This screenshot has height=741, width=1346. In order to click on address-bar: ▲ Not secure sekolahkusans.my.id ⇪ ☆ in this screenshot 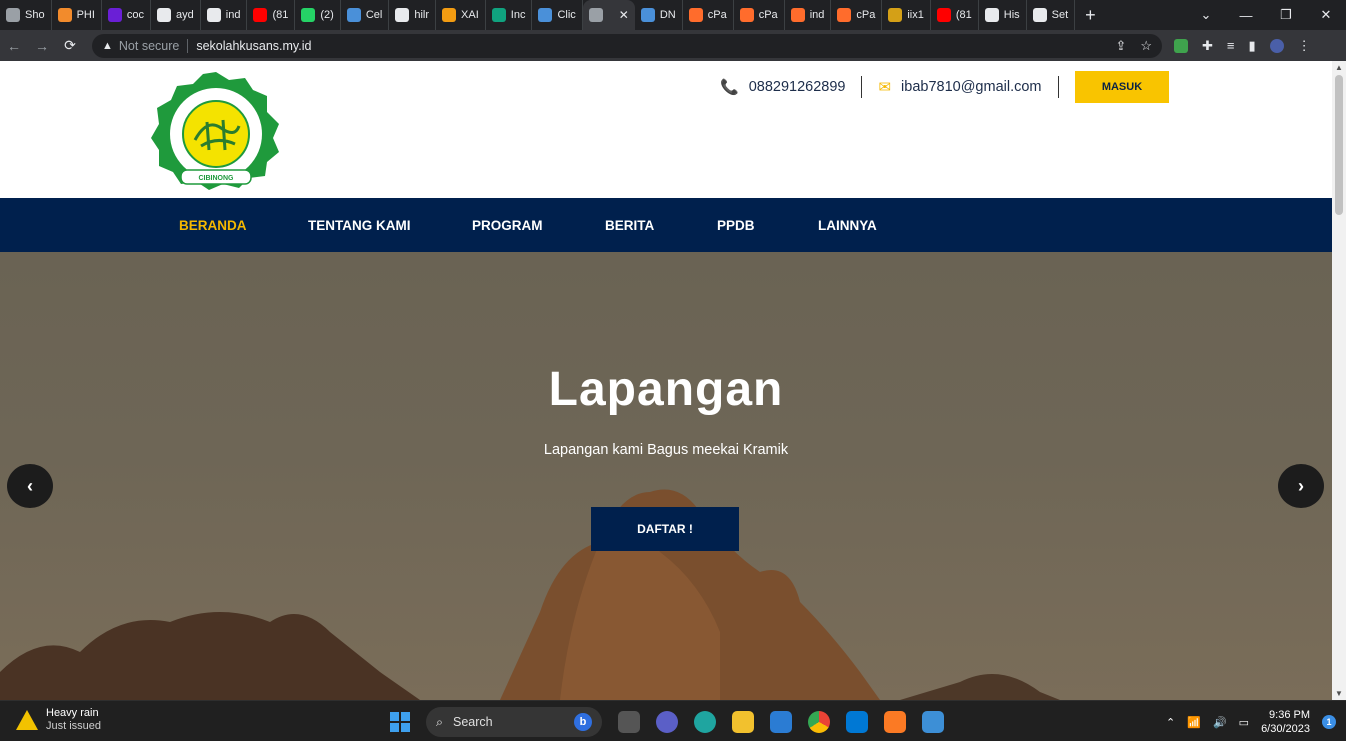, I will do `click(627, 45)`.